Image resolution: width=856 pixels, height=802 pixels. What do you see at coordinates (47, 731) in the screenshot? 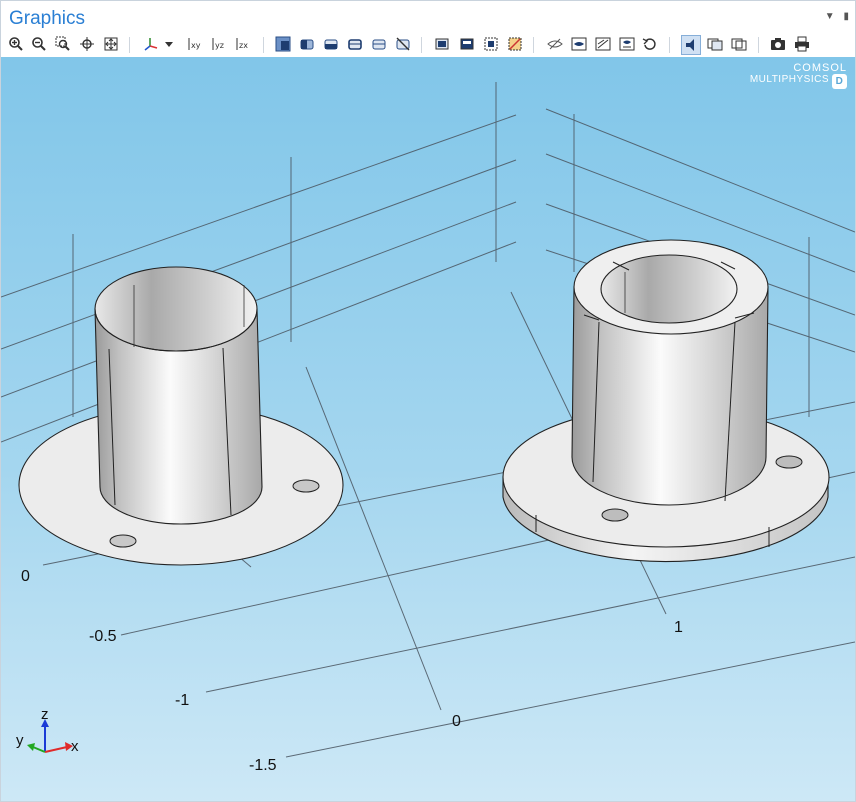
I see `coordinate-triad: z y x` at bounding box center [47, 731].